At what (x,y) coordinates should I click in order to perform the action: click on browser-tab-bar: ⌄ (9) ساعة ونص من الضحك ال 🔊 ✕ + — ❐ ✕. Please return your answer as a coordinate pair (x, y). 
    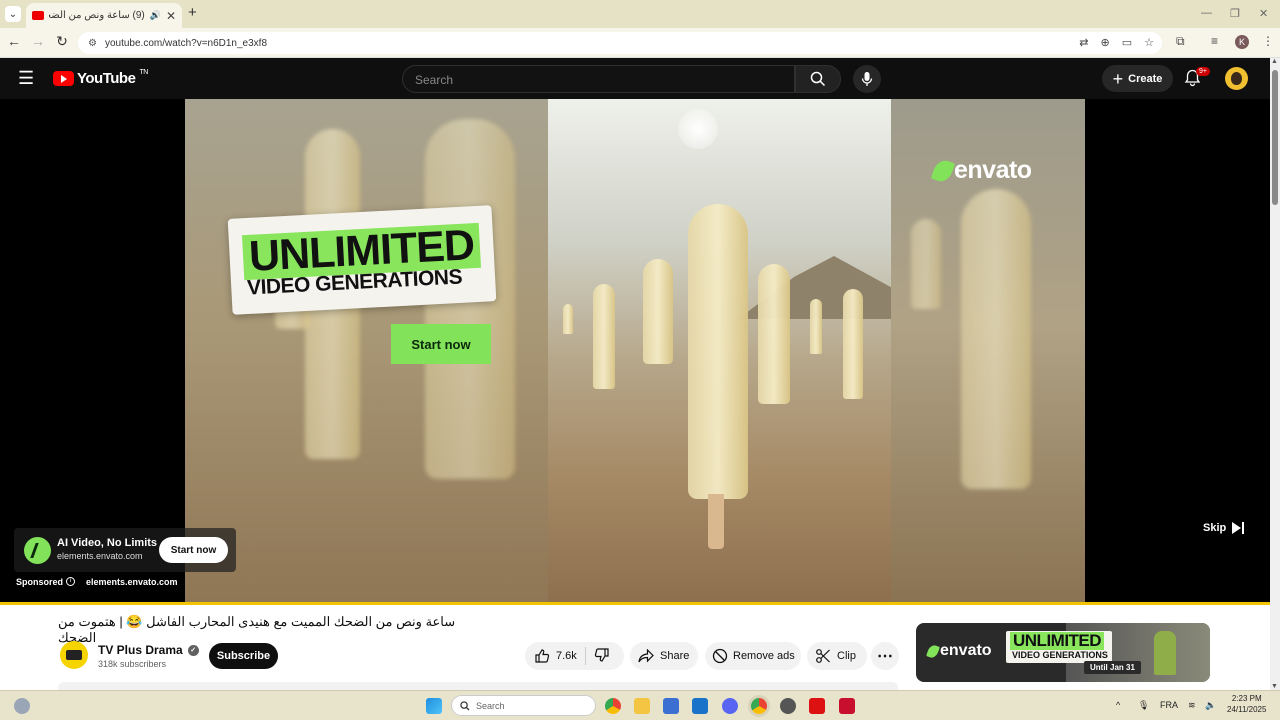
    Looking at the image, I should click on (640, 14).